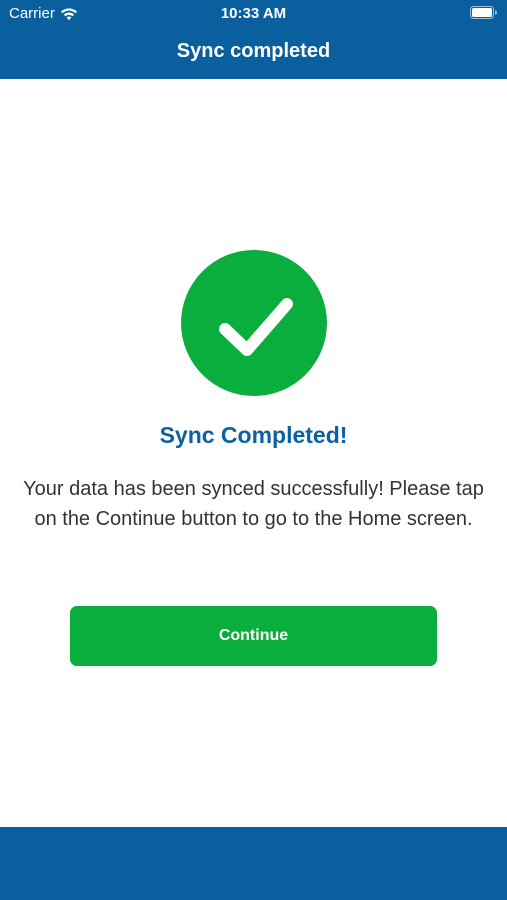  I want to click on battery-full-icon, so click(483, 12).